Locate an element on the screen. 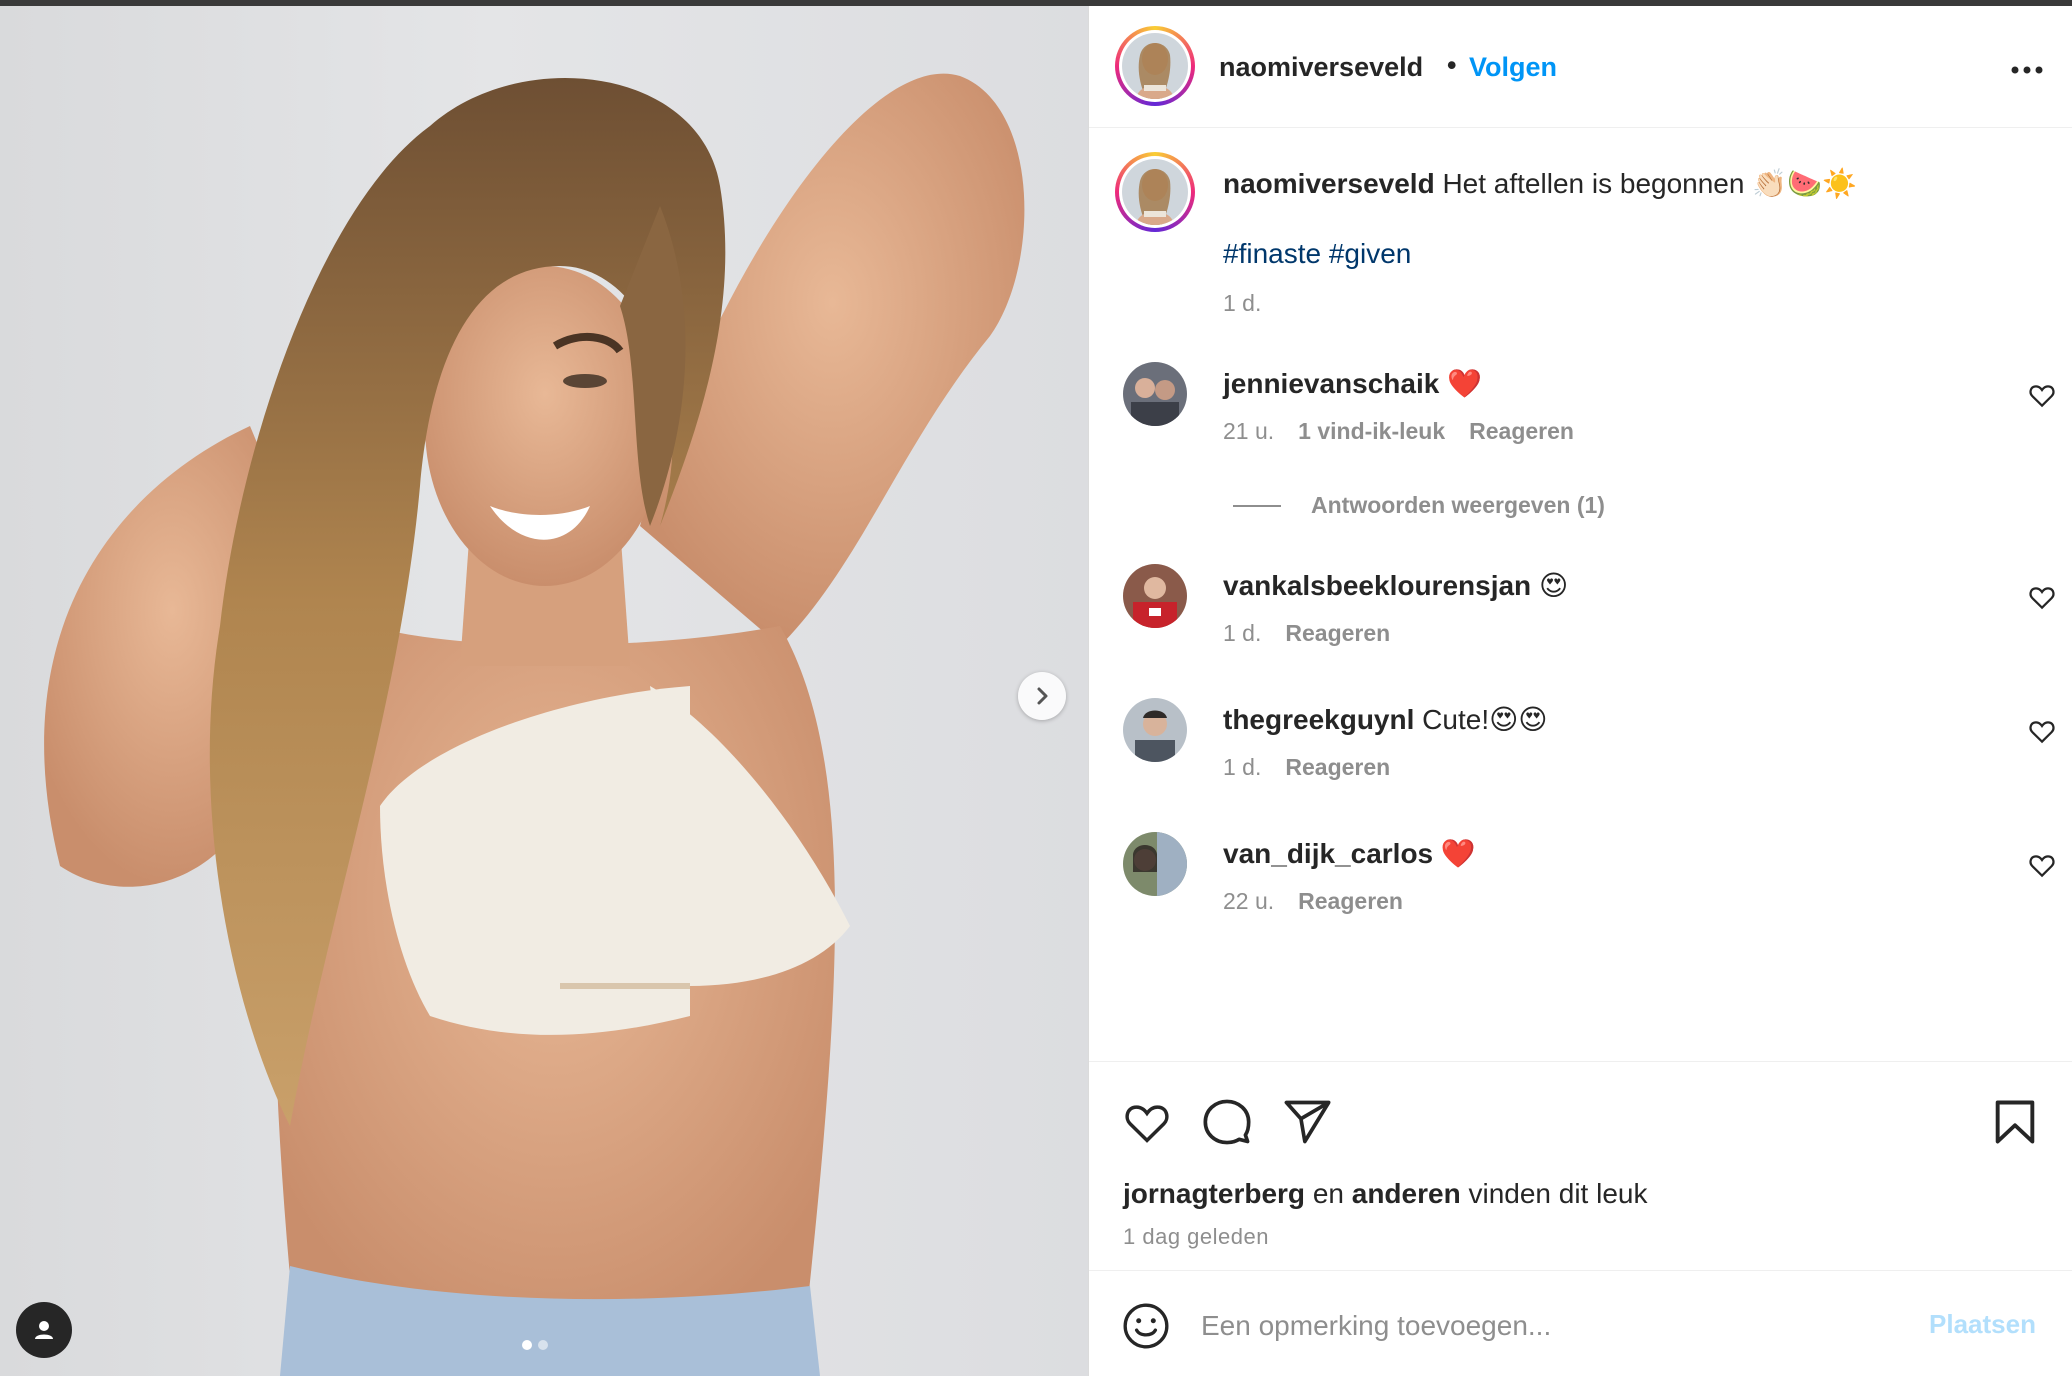 This screenshot has width=2072, height=1376. caption-hashtags: #finaste #given is located at coordinates (1317, 254).